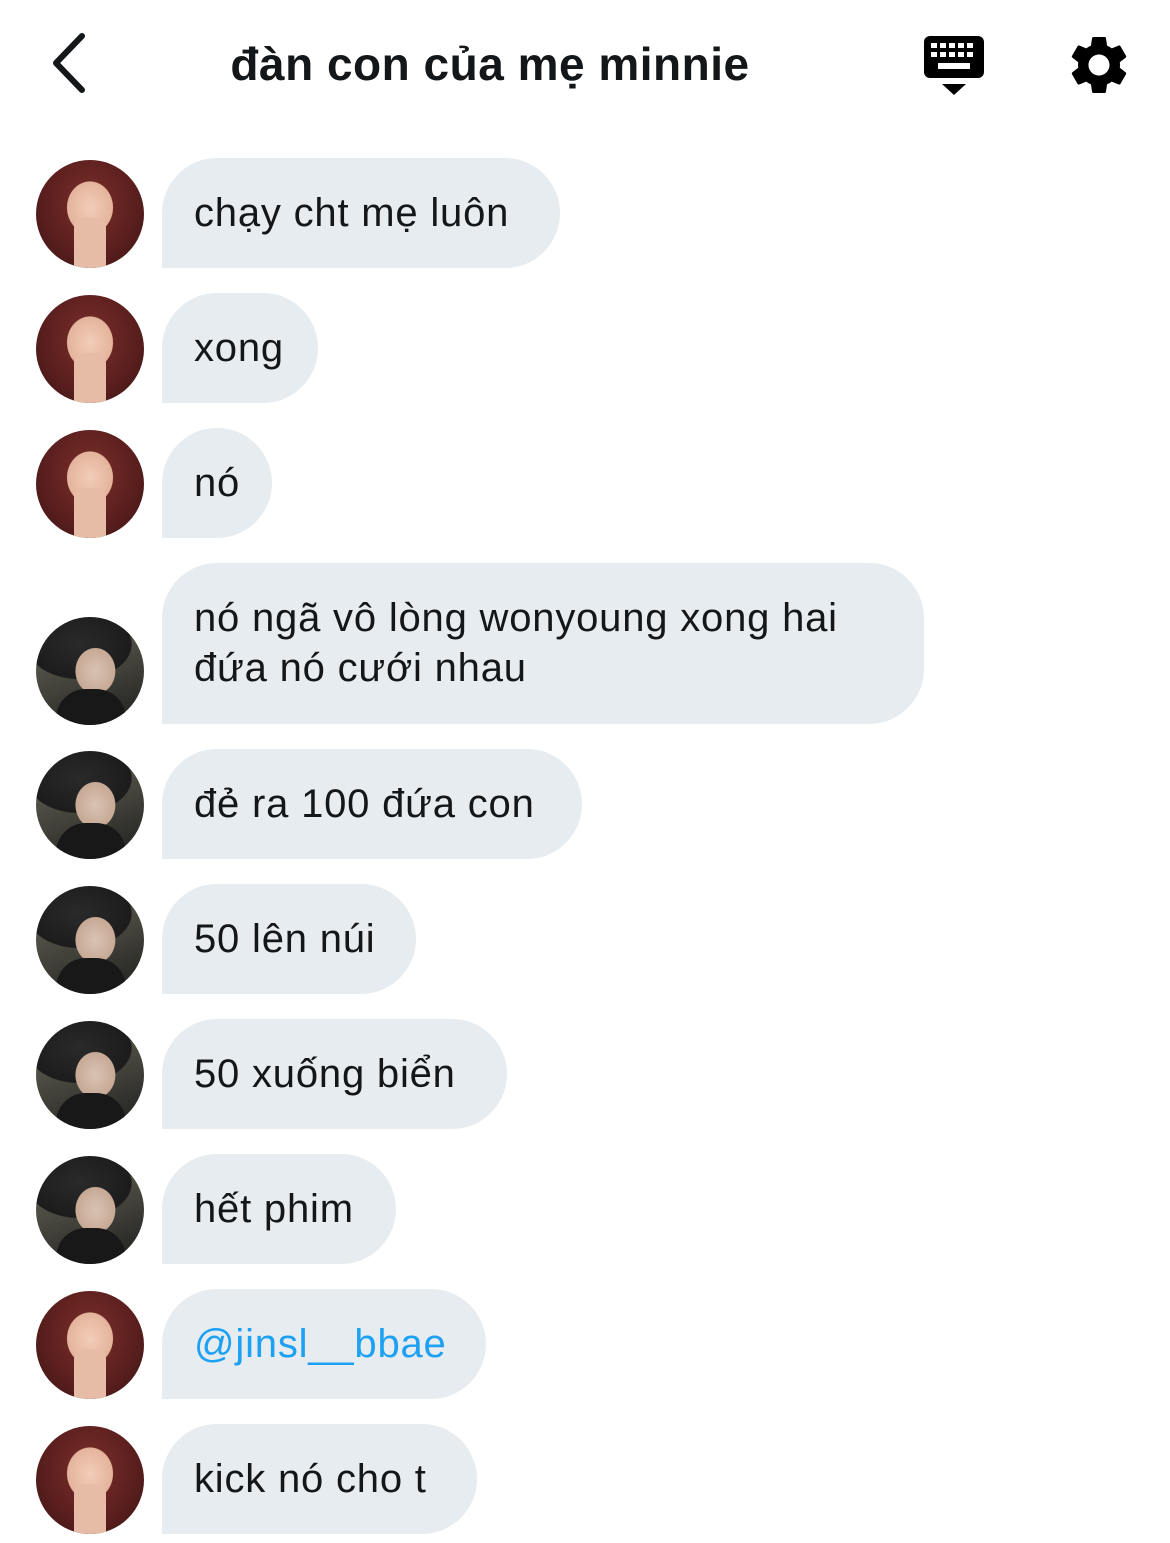 This screenshot has width=1170, height=1543. Describe the element at coordinates (289, 939) in the screenshot. I see `message-bubble: 50 lên núi` at that location.